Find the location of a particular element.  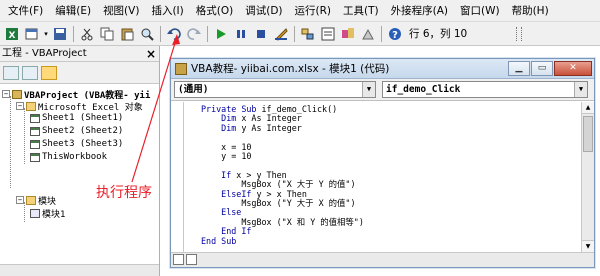

scroll-thumb is located at coordinates (588, 134).